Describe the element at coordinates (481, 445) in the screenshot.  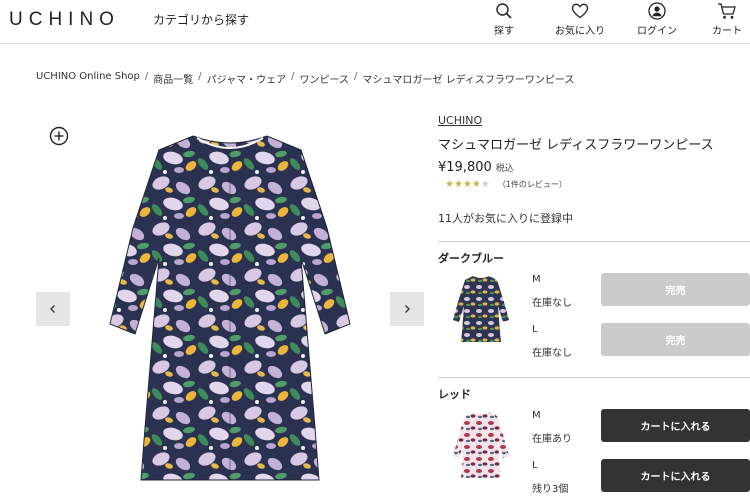
I see `variant-thumbnail-red` at that location.